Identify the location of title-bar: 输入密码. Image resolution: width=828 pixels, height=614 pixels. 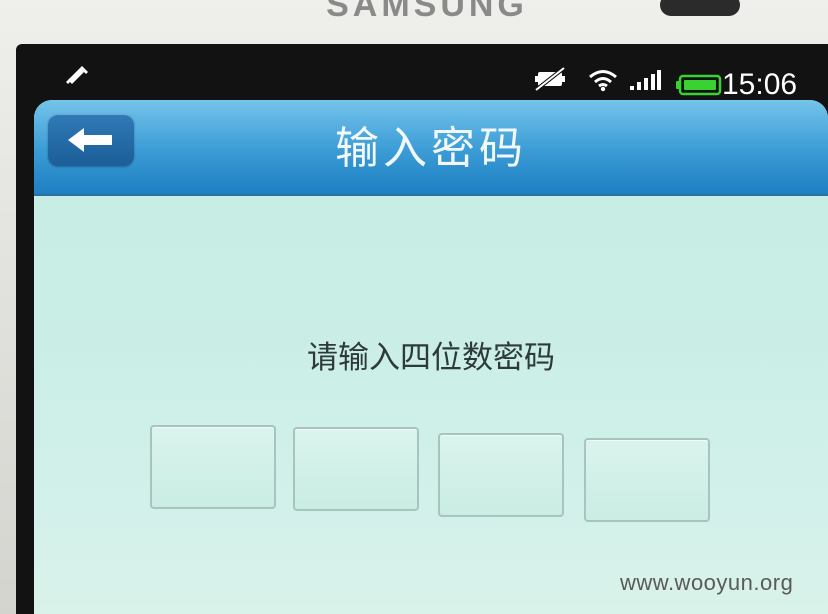
(431, 148).